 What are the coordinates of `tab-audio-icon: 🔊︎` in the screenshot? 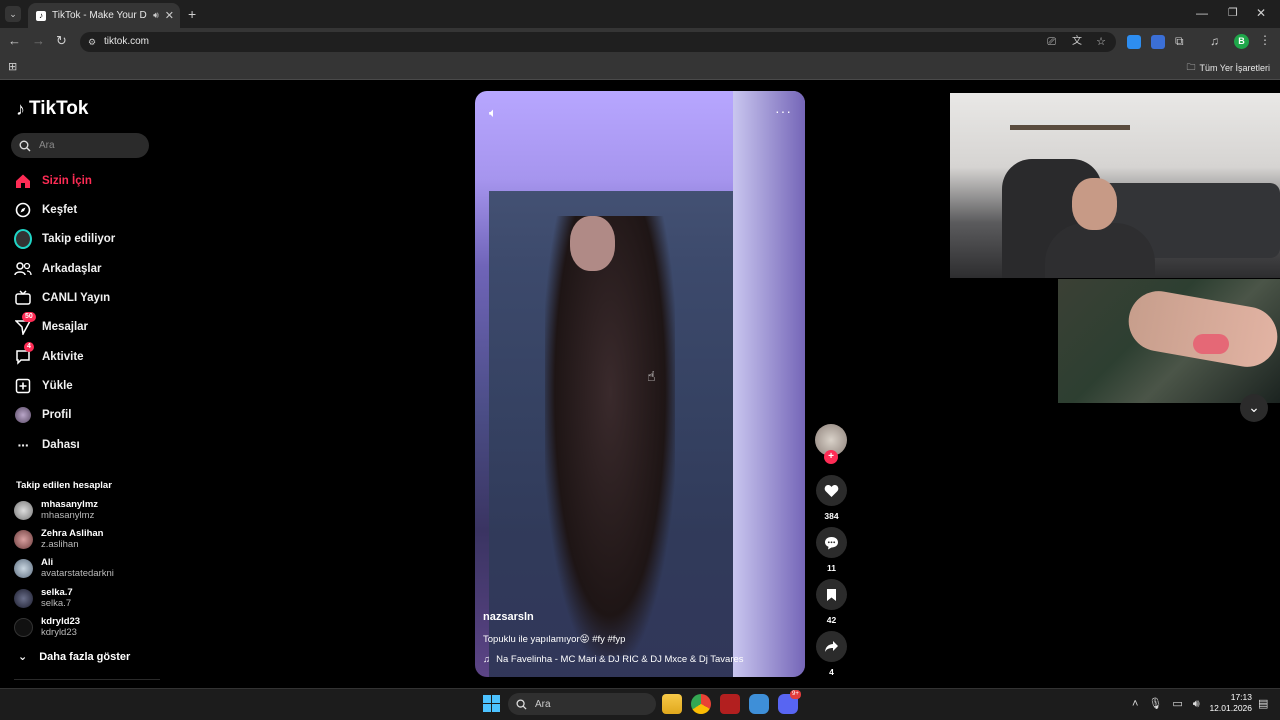 It's located at (156, 15).